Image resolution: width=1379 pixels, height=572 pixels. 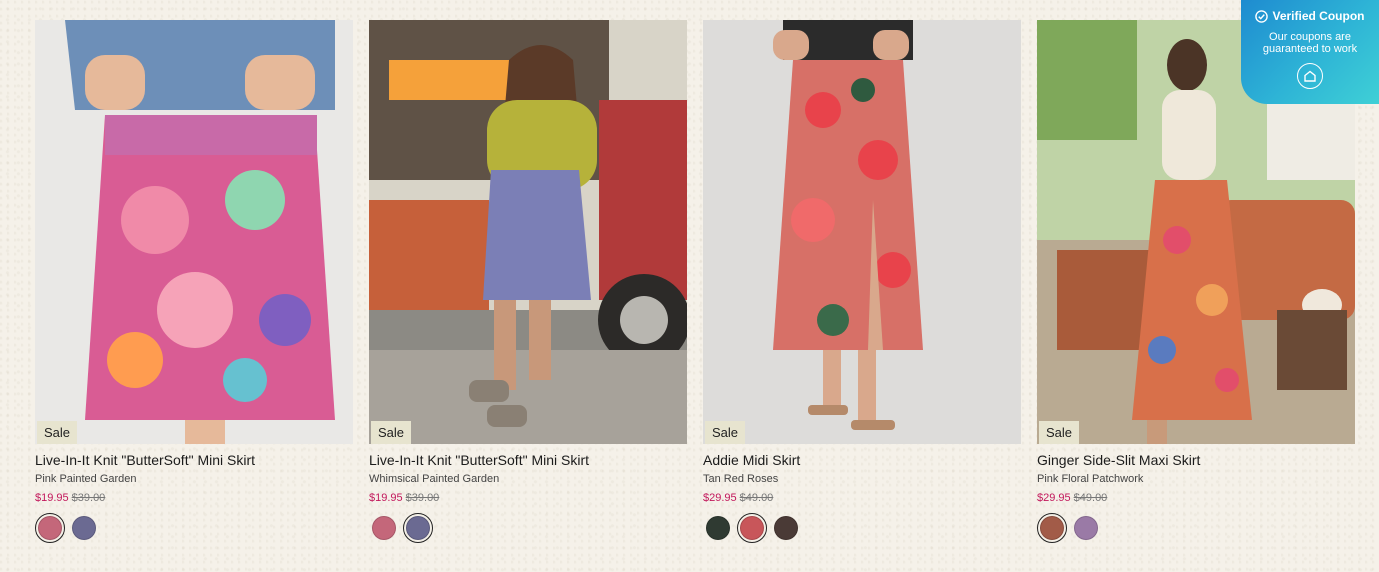 I want to click on check-circle-icon, so click(x=1262, y=16).